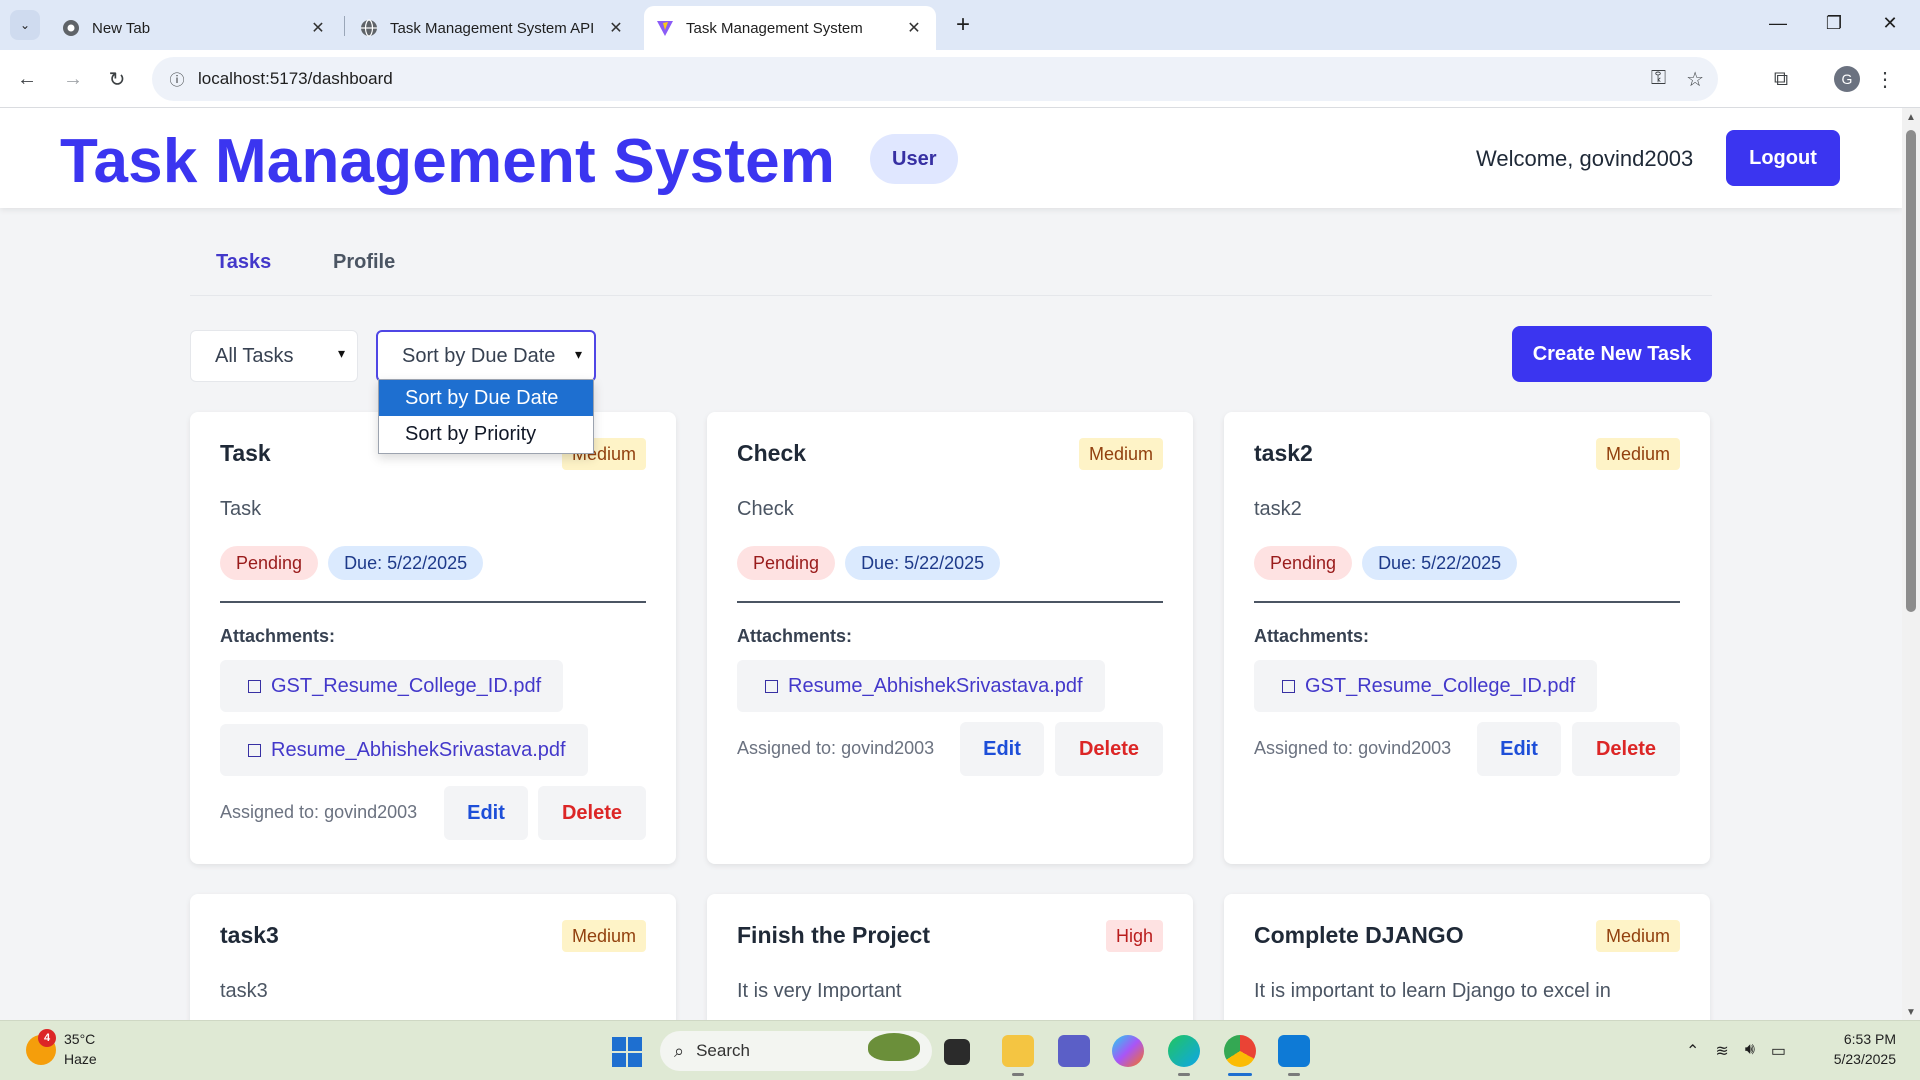 The width and height of the screenshot is (1920, 1080). What do you see at coordinates (1851, 1059) in the screenshot?
I see `clock-date: 5/23/2025` at bounding box center [1851, 1059].